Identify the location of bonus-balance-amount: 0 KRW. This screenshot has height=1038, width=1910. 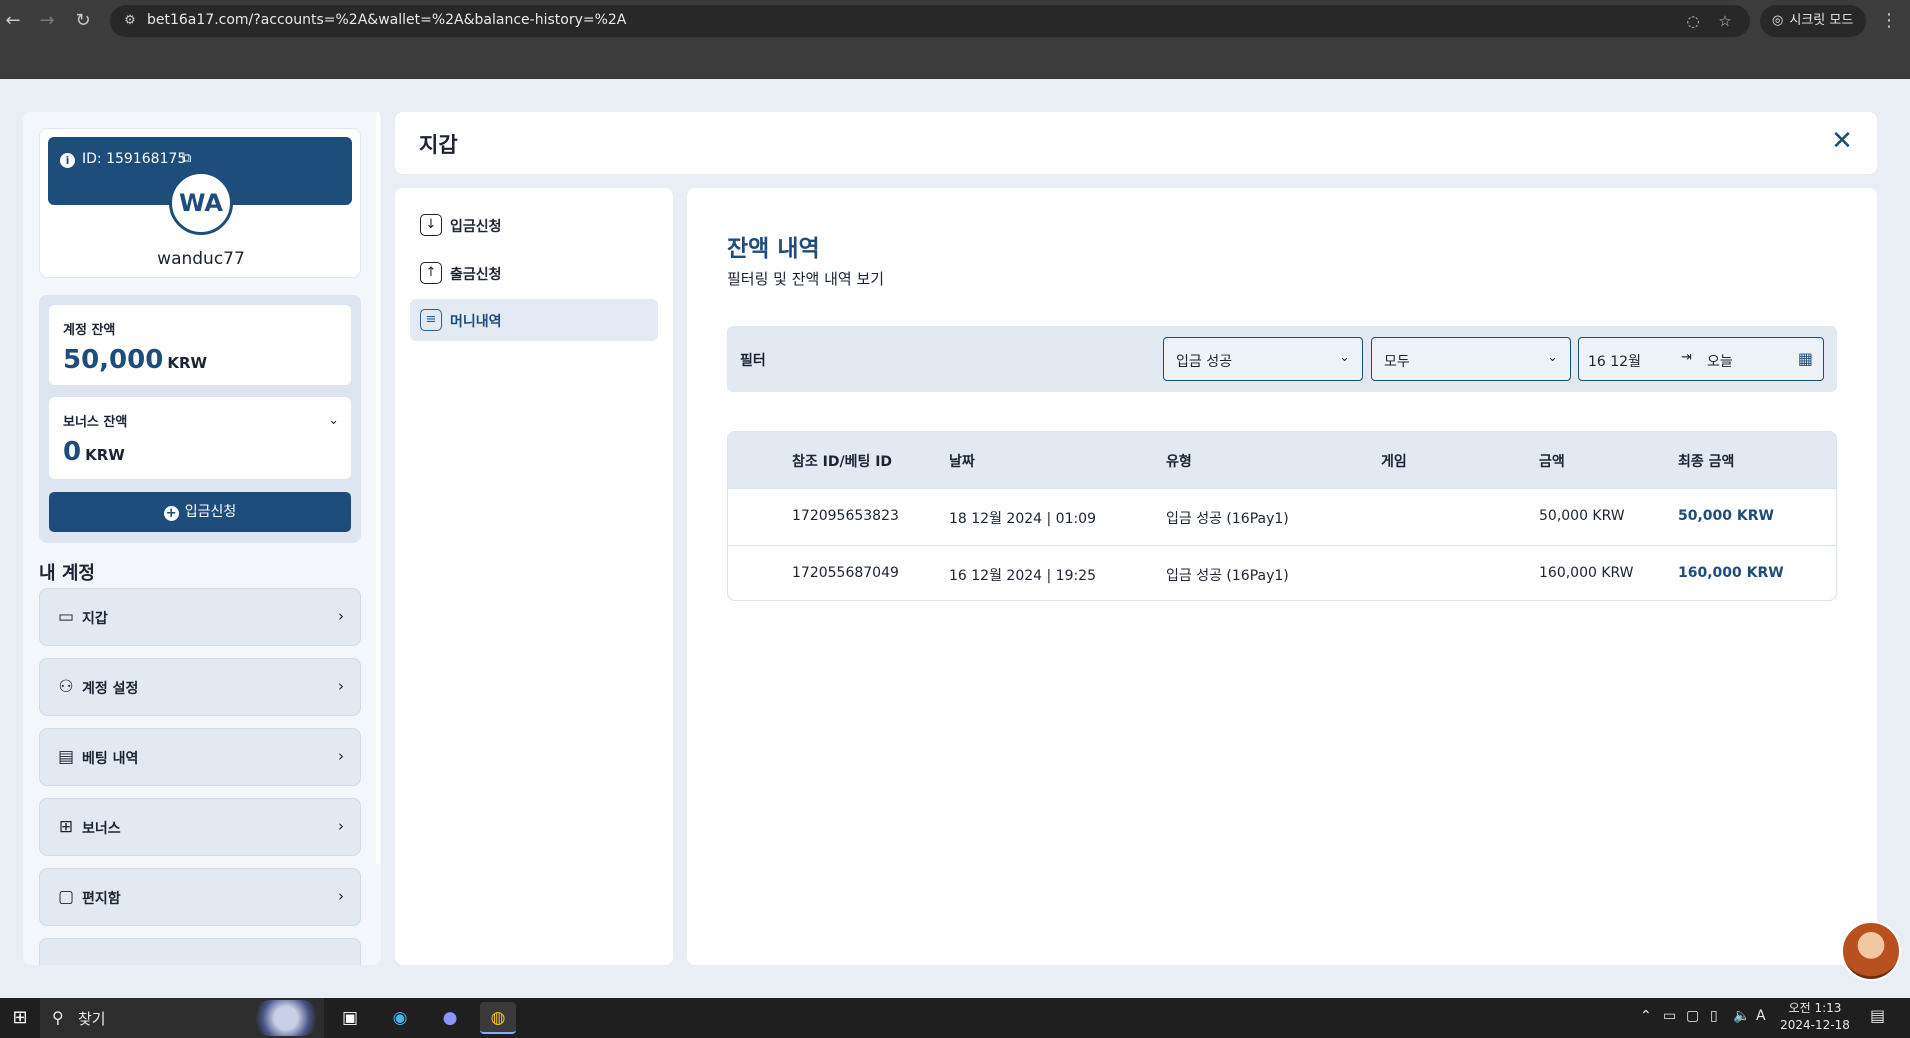
(94, 452).